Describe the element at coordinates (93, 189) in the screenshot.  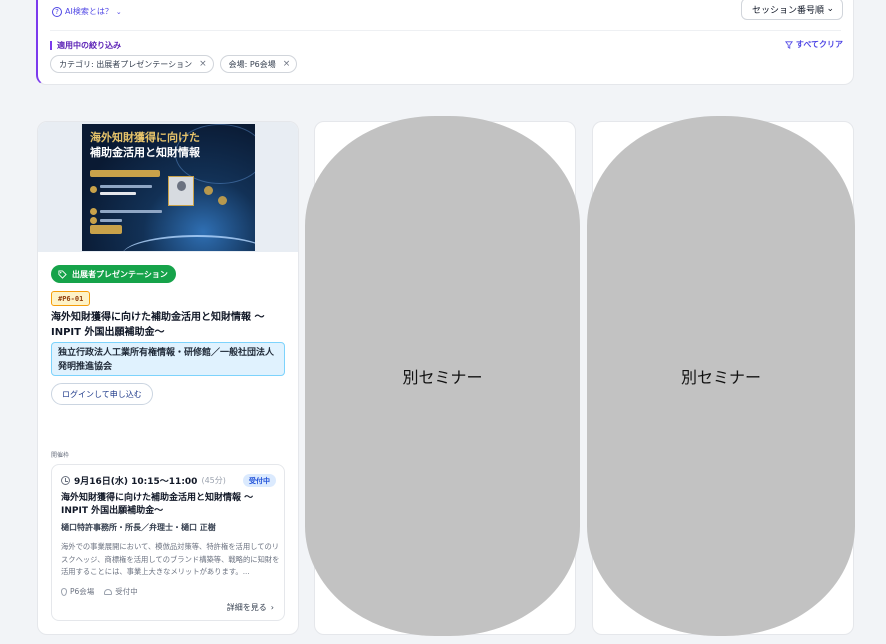
I see `speaker-icon` at that location.